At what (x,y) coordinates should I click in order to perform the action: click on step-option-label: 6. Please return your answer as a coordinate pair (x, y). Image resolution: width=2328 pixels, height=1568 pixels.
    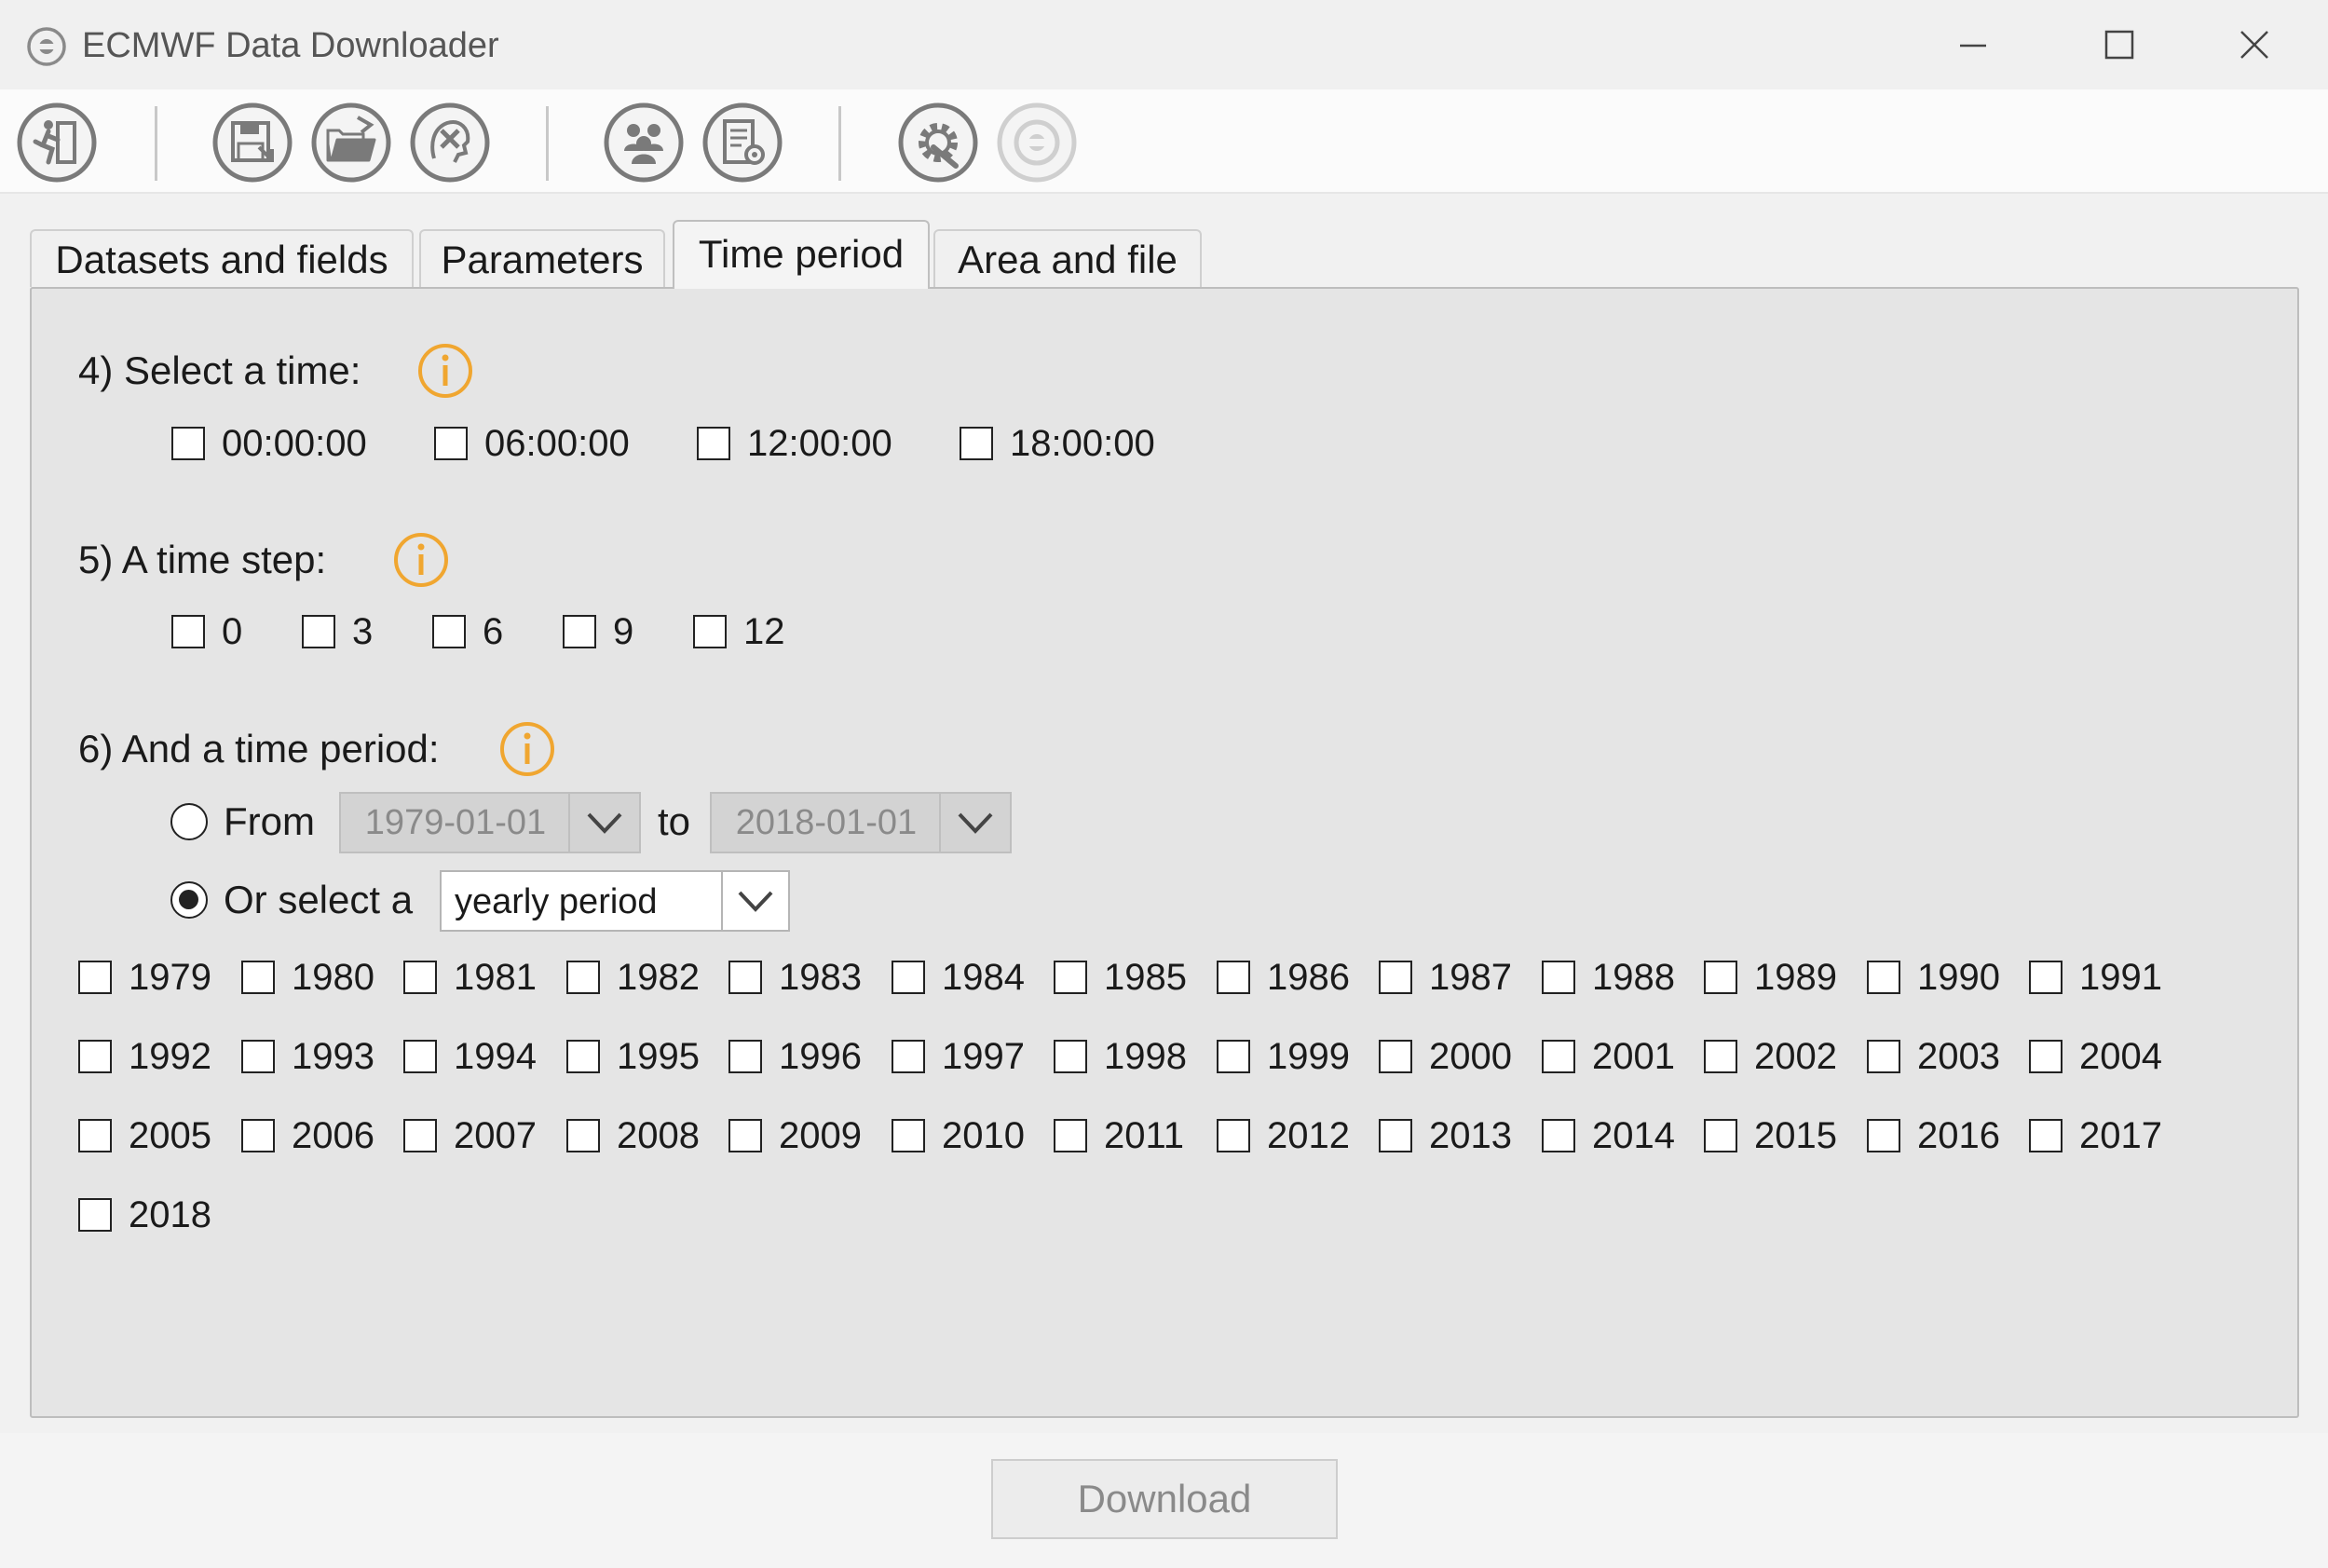
    Looking at the image, I should click on (493, 631).